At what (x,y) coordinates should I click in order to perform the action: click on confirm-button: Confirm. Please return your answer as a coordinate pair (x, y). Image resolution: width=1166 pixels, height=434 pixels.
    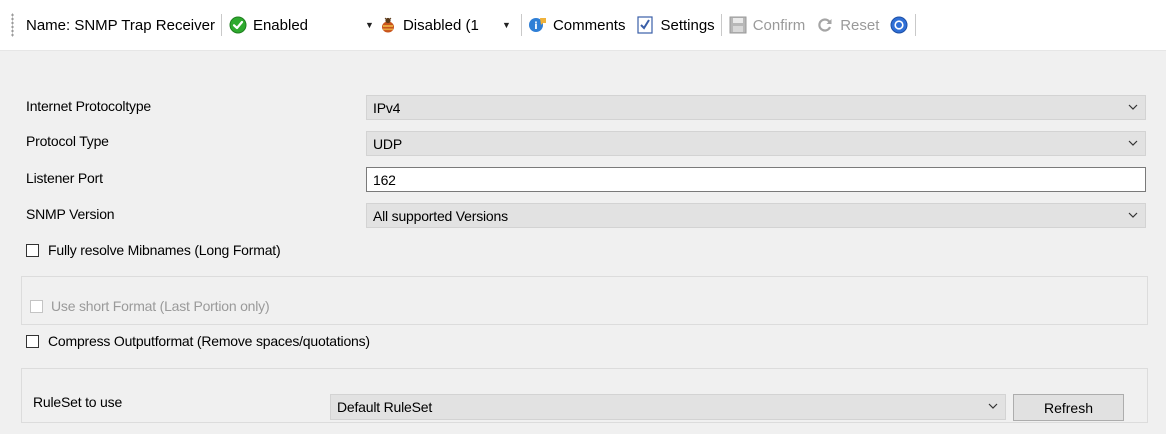
    Looking at the image, I should click on (767, 25).